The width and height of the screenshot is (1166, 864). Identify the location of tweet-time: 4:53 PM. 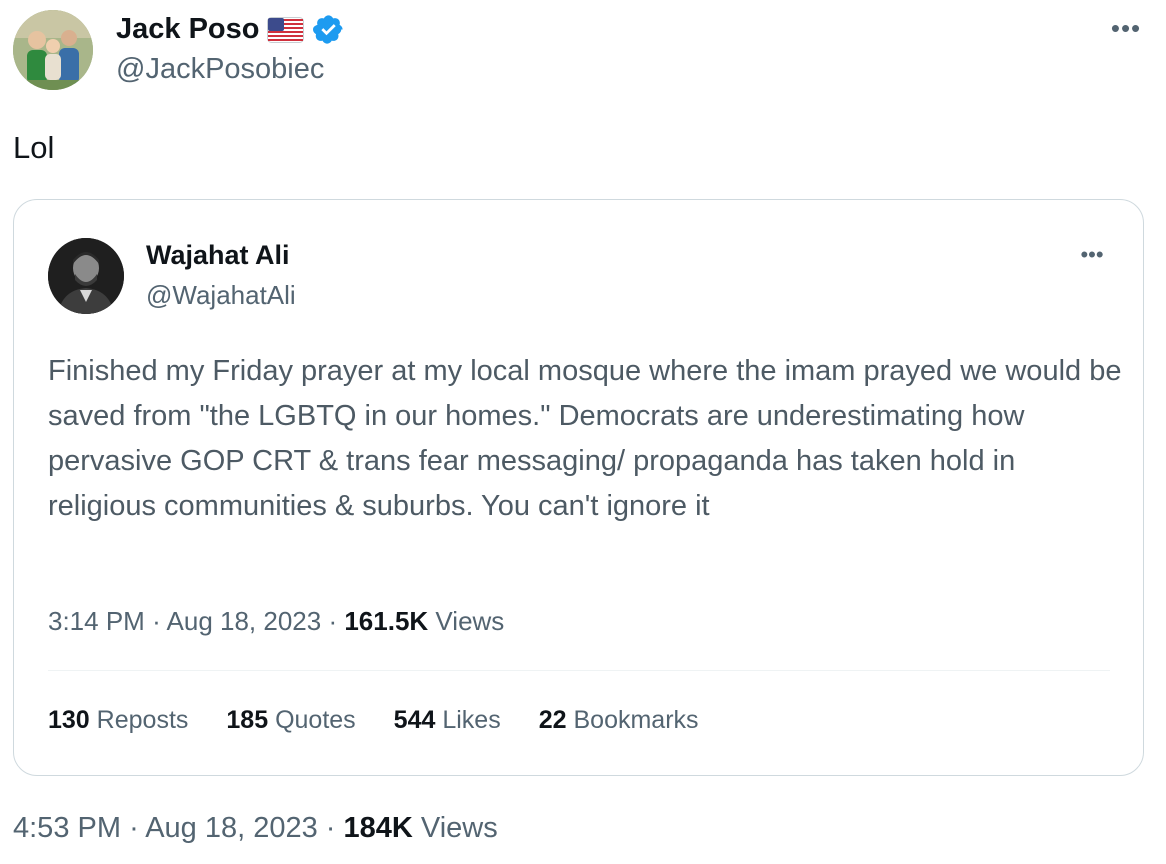
(67, 828).